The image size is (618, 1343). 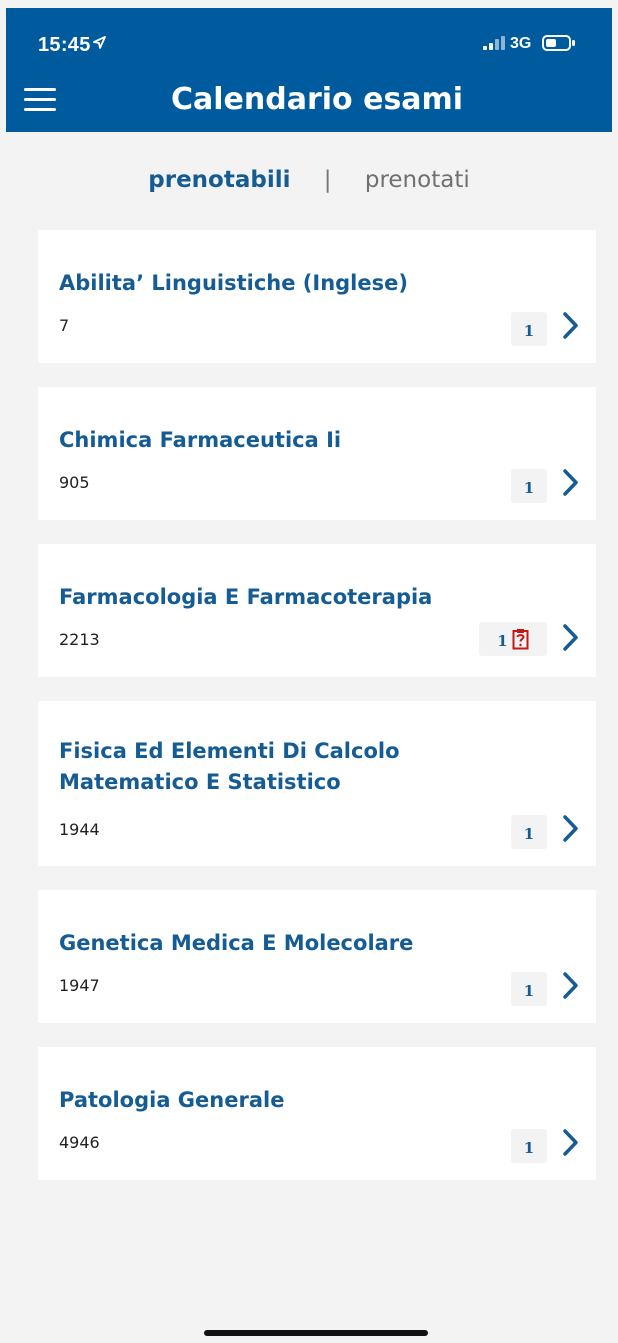 What do you see at coordinates (317, 453) in the screenshot?
I see `exam-card: Chimica Farmaceutica Ii 905 1` at bounding box center [317, 453].